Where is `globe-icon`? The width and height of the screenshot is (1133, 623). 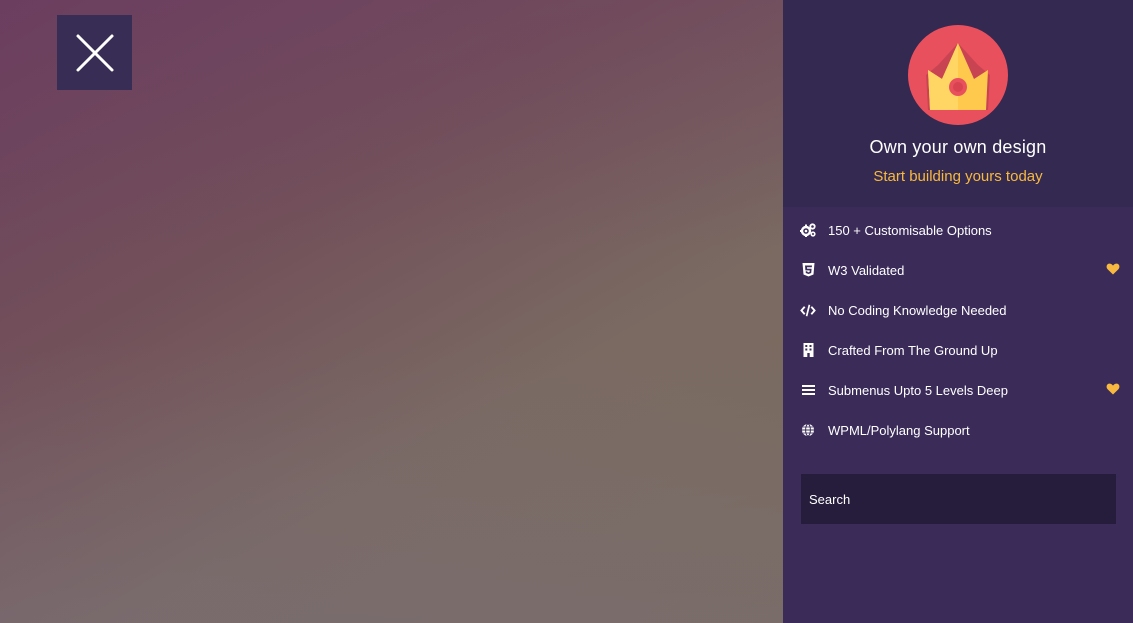
globe-icon is located at coordinates (808, 430).